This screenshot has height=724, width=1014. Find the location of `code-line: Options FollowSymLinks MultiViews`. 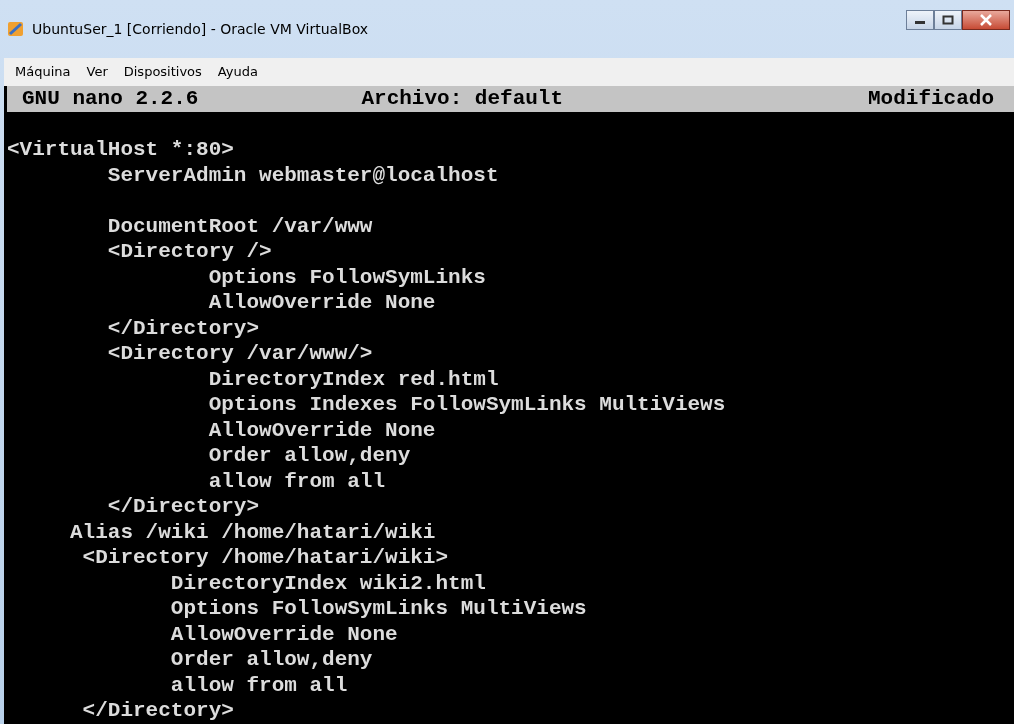

code-line: Options FollowSymLinks MultiViews is located at coordinates (378, 608).